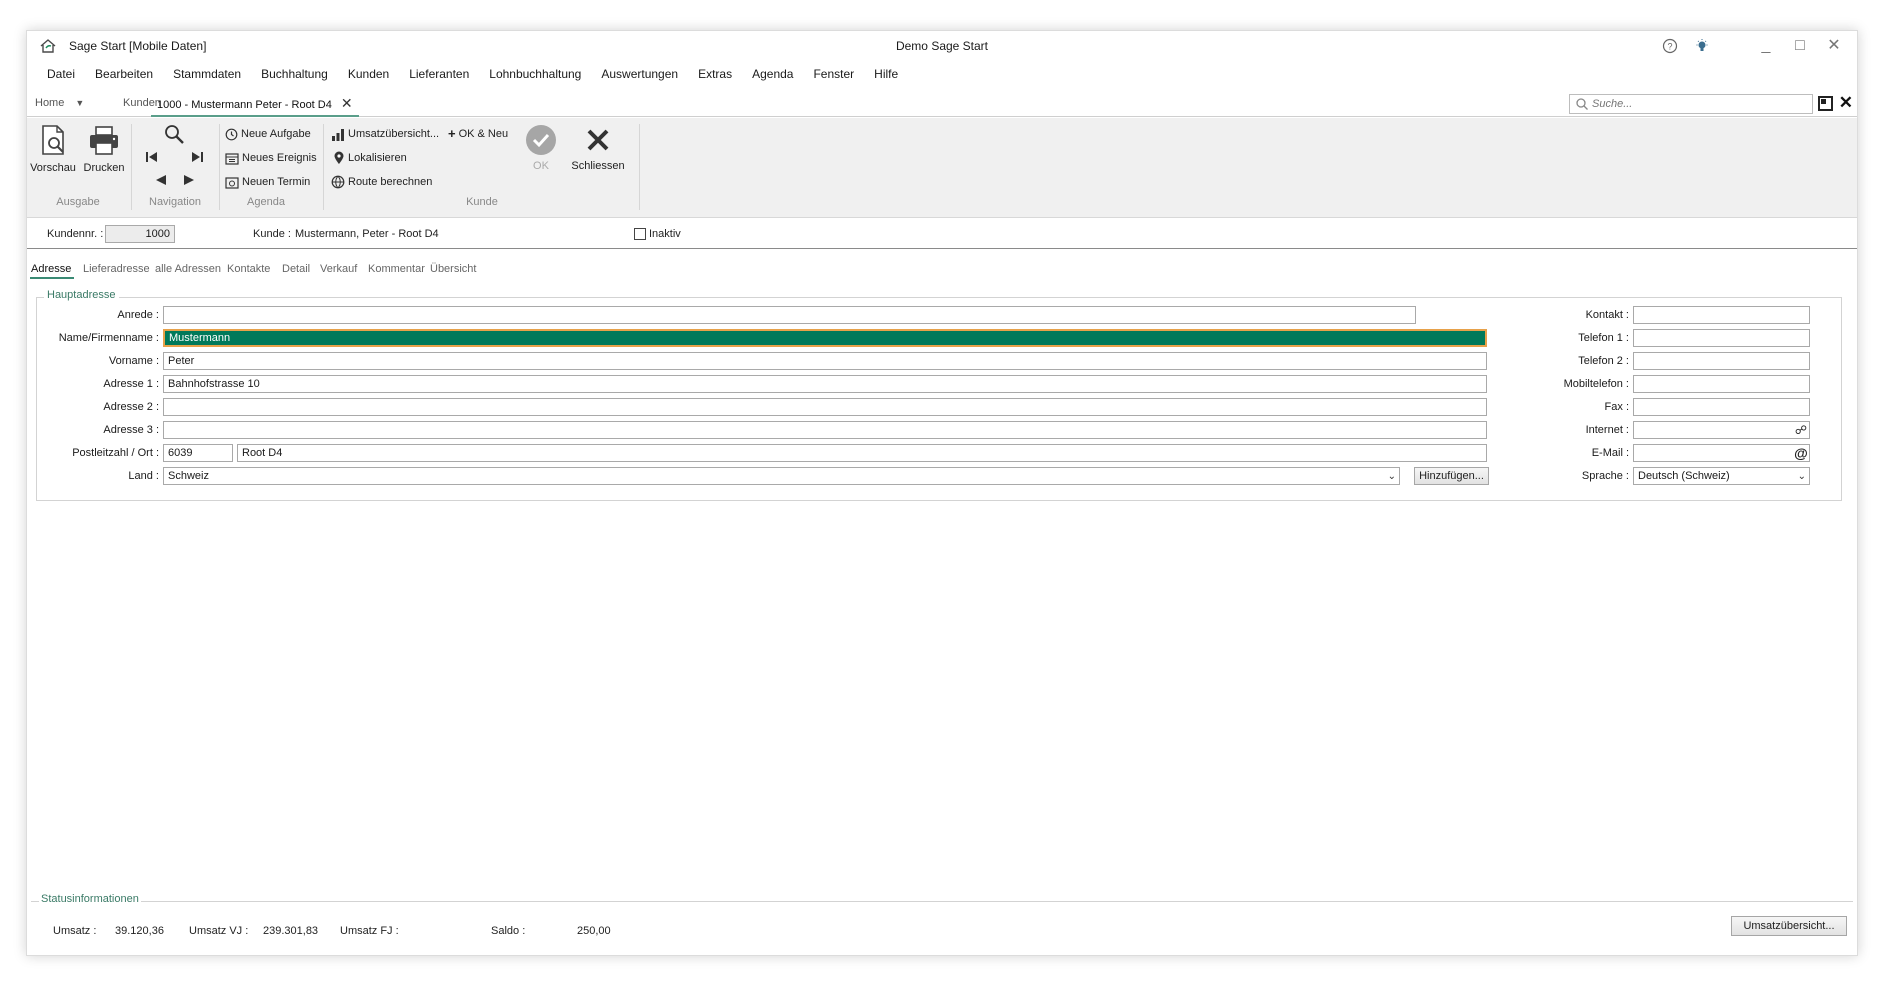 The image size is (1884, 985). Describe the element at coordinates (942, 924) in the screenshot. I see `status-info-group` at that location.